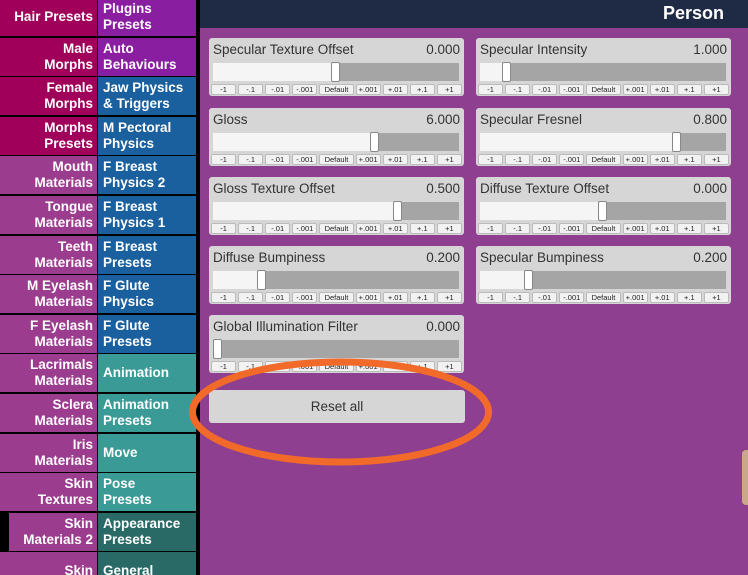  I want to click on tab-left-3: Morphs Presets, so click(48, 135).